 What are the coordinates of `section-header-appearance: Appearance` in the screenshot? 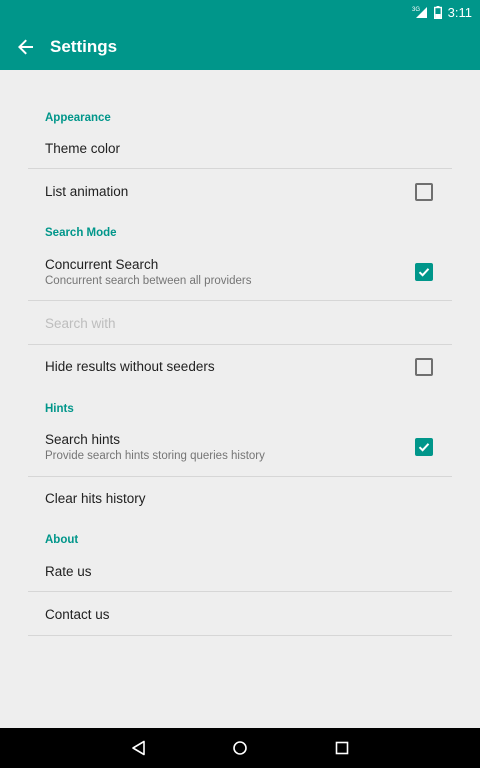 It's located at (78, 118).